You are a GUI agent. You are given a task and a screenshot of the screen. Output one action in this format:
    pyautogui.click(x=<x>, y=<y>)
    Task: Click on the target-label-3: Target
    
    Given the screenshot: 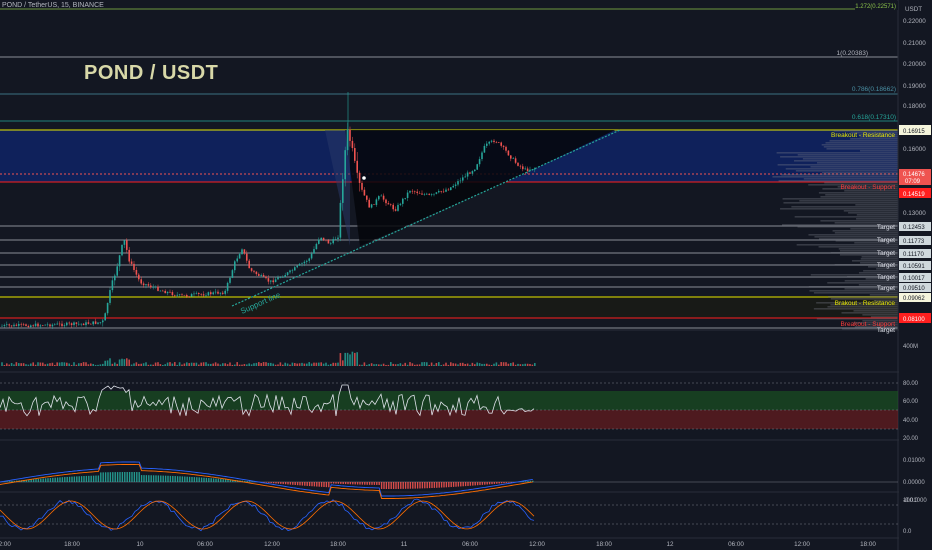 What is the action you would take?
    pyautogui.click(x=886, y=253)
    